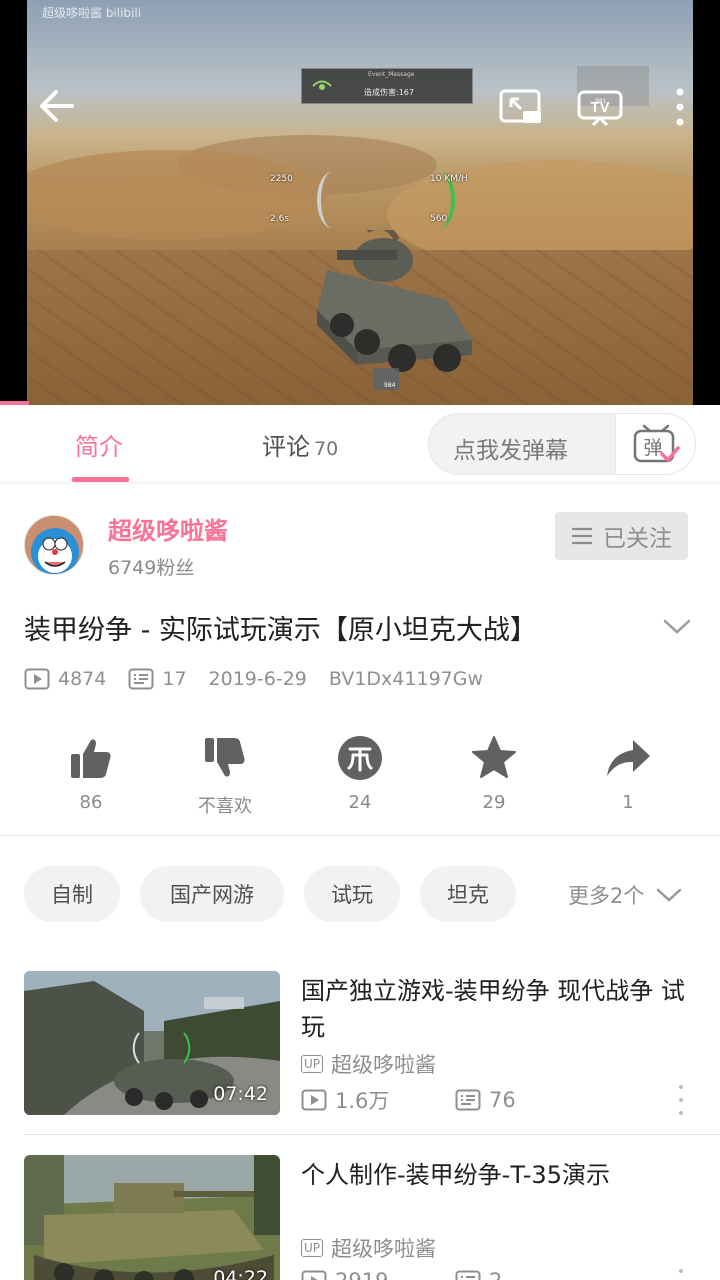 This screenshot has width=720, height=1280. What do you see at coordinates (91, 758) in the screenshot?
I see `thumbs-up-icon` at bounding box center [91, 758].